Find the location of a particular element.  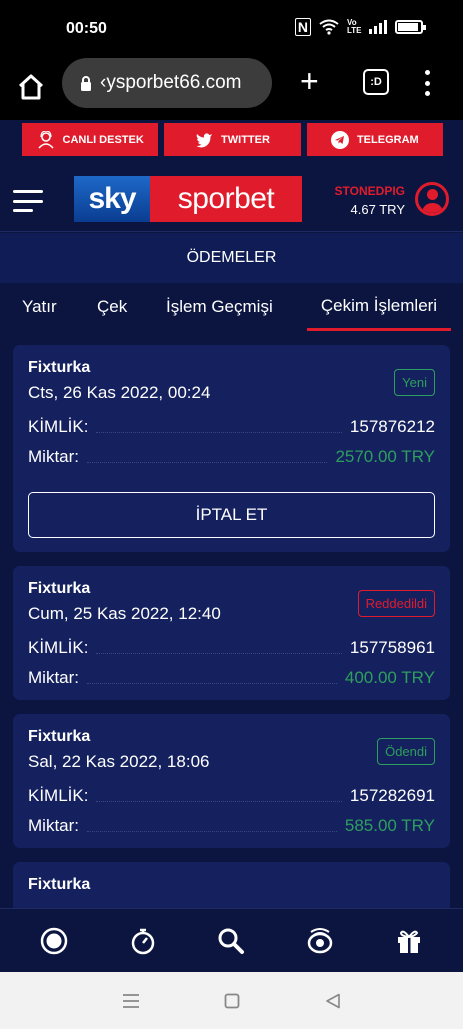

twitter-button: TWITTER is located at coordinates (232, 139).